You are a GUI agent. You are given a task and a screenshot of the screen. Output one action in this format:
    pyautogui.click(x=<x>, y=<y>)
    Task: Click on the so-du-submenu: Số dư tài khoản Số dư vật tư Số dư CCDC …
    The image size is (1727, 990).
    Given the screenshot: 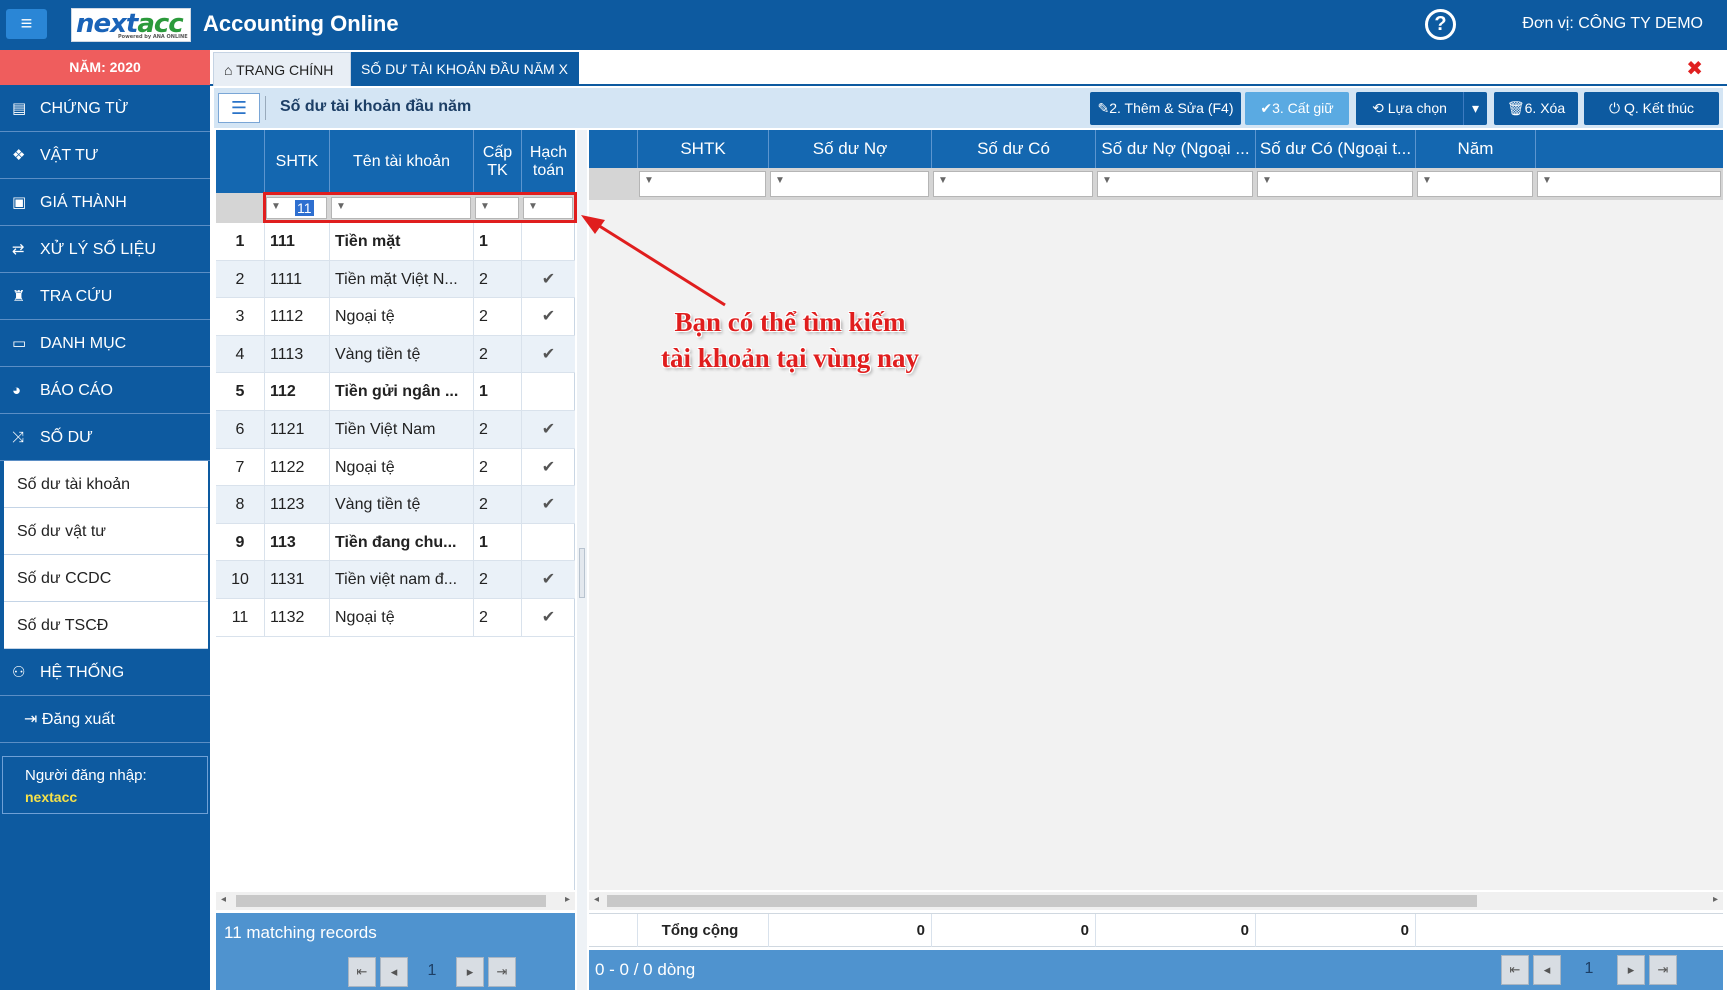 What is the action you would take?
    pyautogui.click(x=106, y=555)
    